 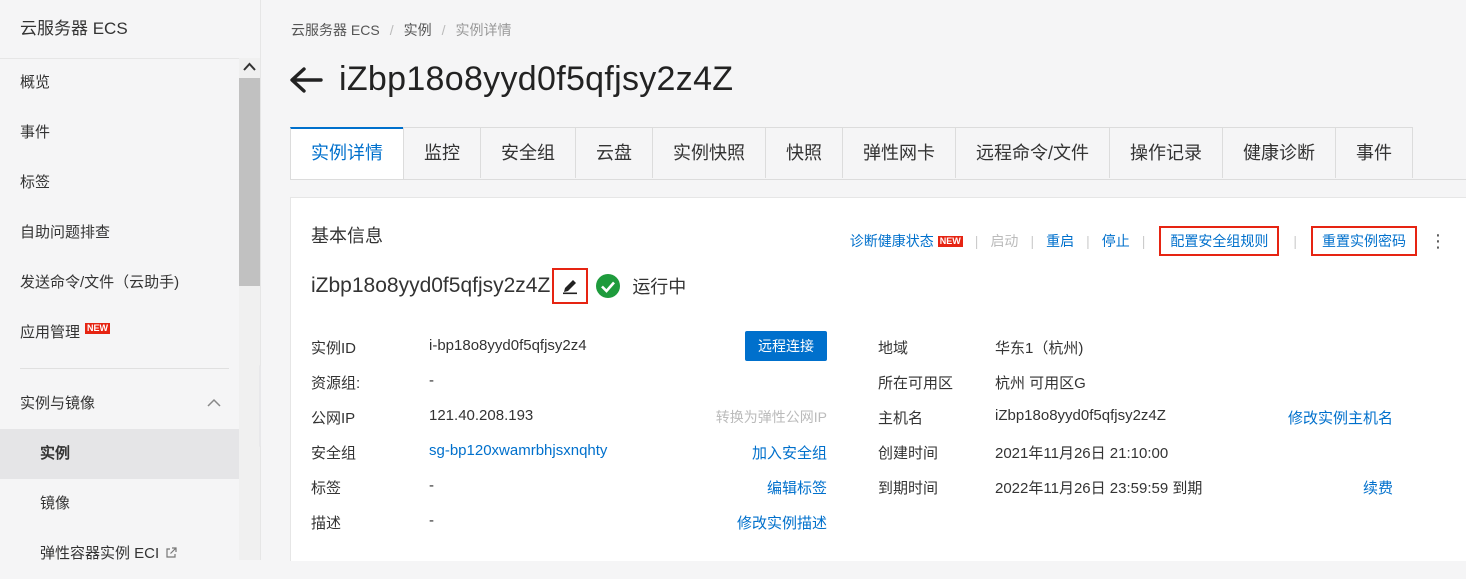 I want to click on page-title: iZbp18o8yyd0f5qfjsy2z4Z, so click(x=536, y=79).